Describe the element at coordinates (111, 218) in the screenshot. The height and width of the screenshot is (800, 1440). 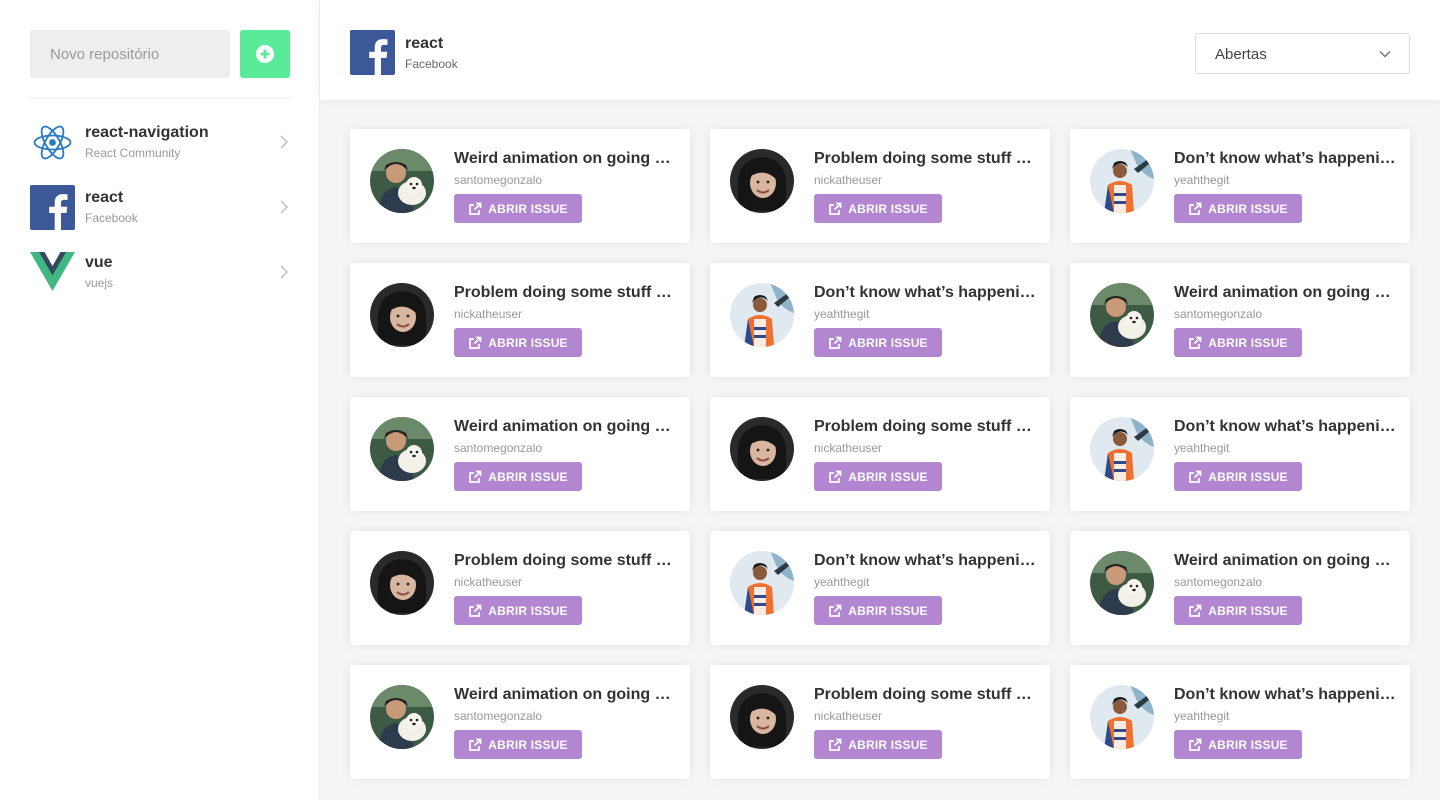
I see `repository-org: Facebook` at that location.